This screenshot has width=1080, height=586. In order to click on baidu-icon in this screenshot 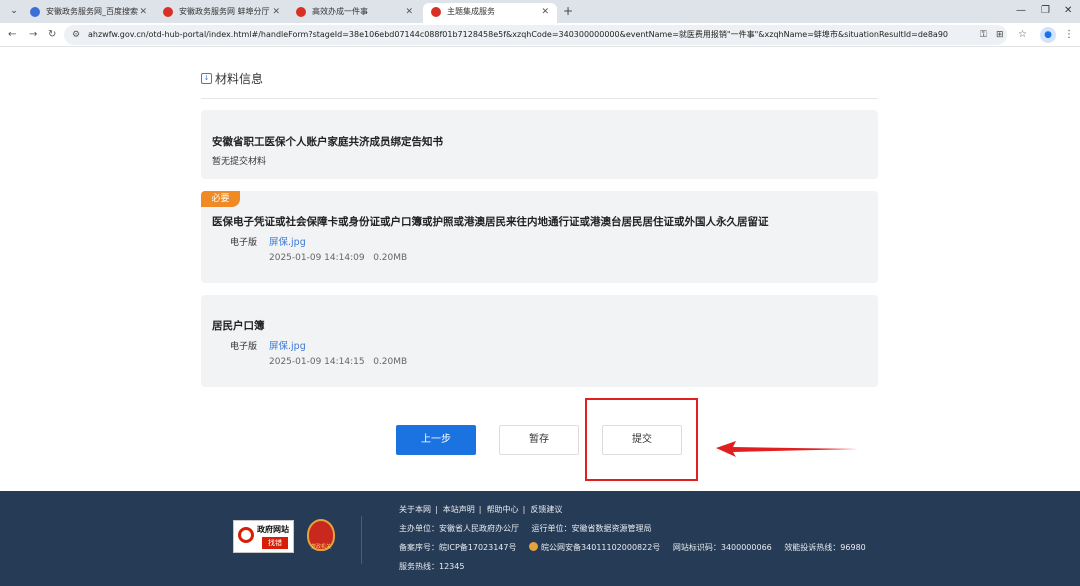, I will do `click(35, 12)`.